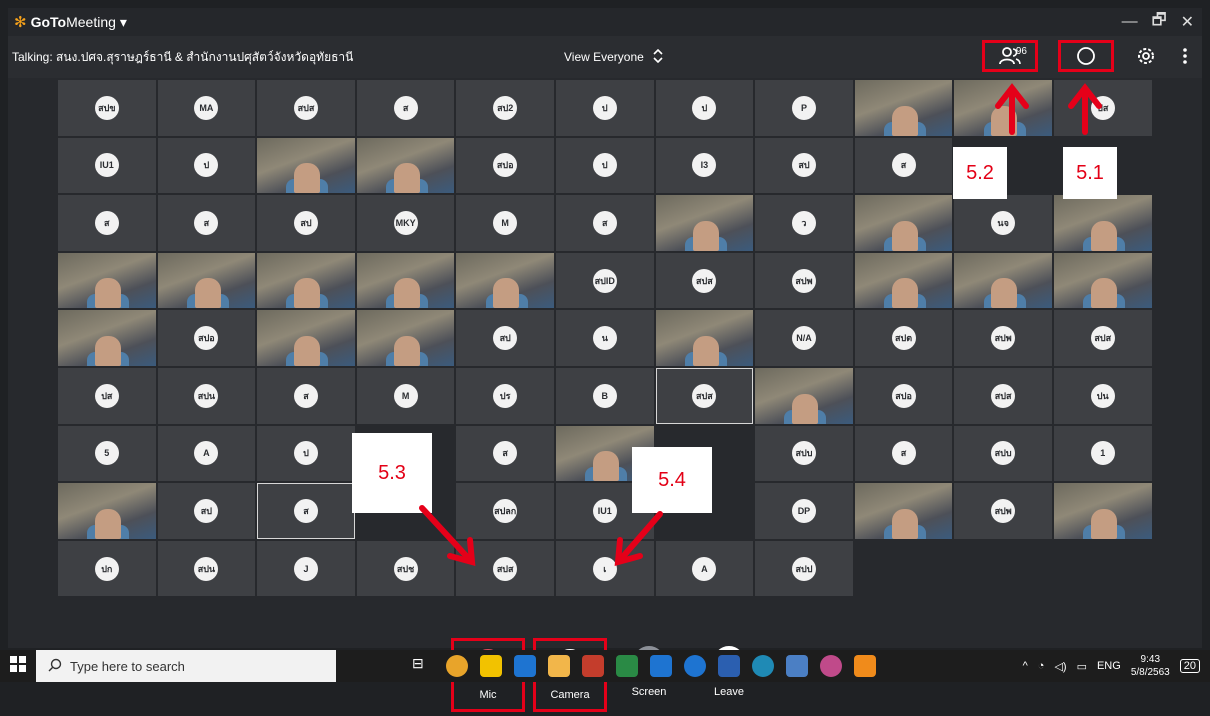 The height and width of the screenshot is (716, 1210). Describe the element at coordinates (55, 666) in the screenshot. I see `search-icon` at that location.